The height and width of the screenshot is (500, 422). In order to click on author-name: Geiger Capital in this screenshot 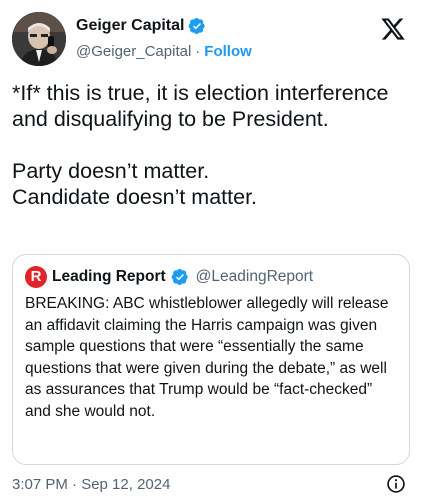, I will do `click(130, 26)`.